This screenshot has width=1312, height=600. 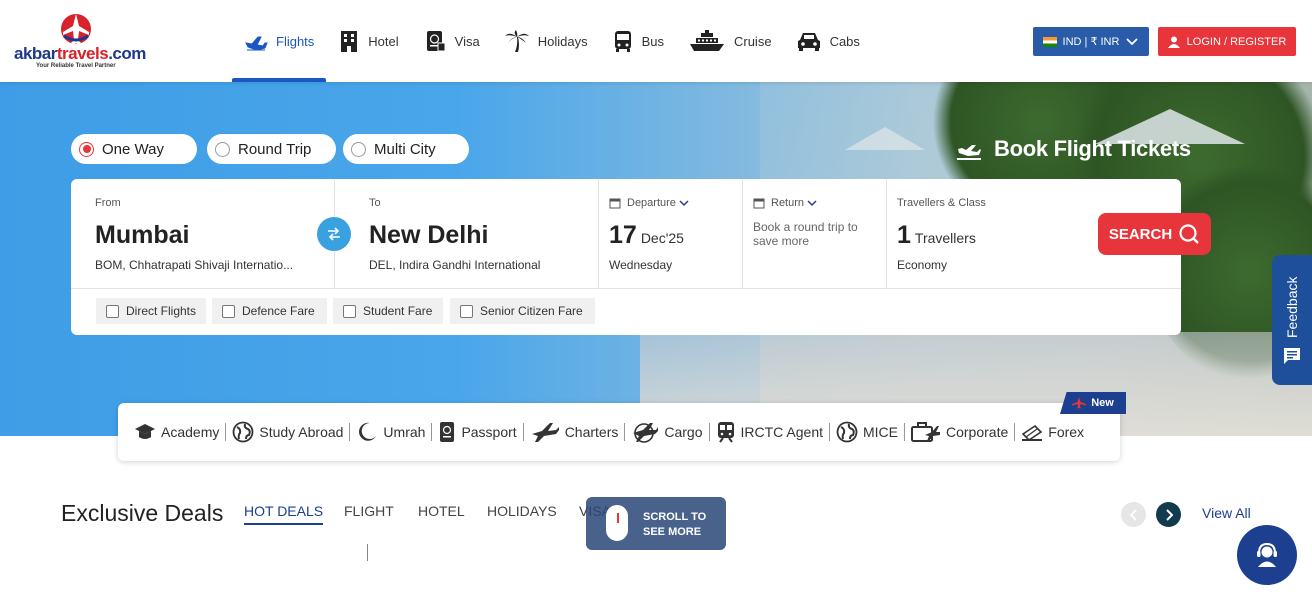 I want to click on chevron-right-icon, so click(x=1169, y=514).